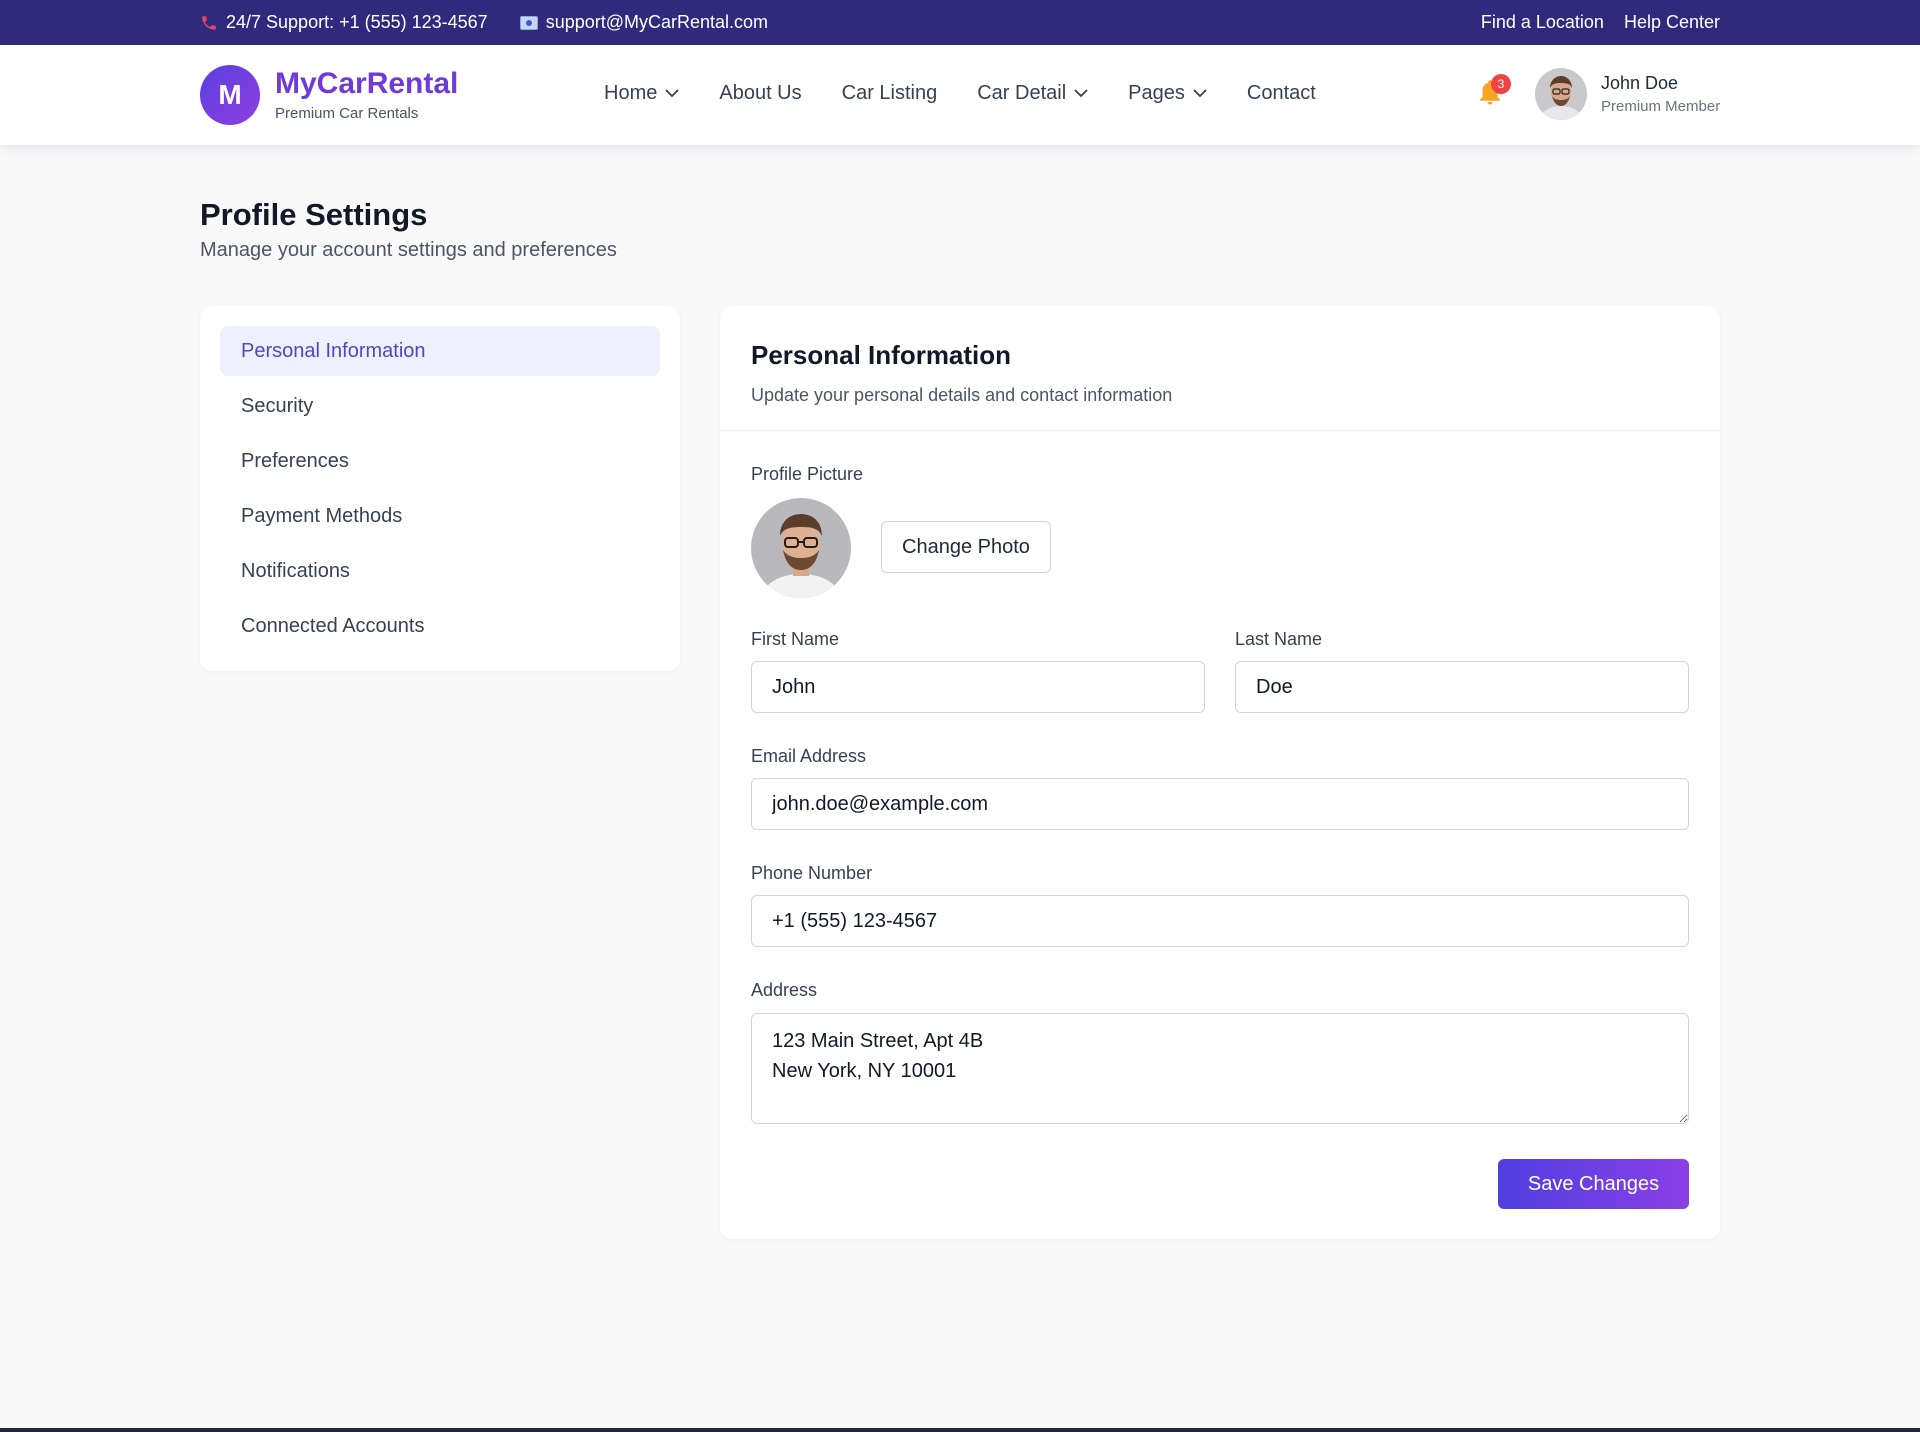 This screenshot has height=1432, width=1920. I want to click on support-contact: 24/7 Support: +1 (555) 123-4567, so click(344, 22).